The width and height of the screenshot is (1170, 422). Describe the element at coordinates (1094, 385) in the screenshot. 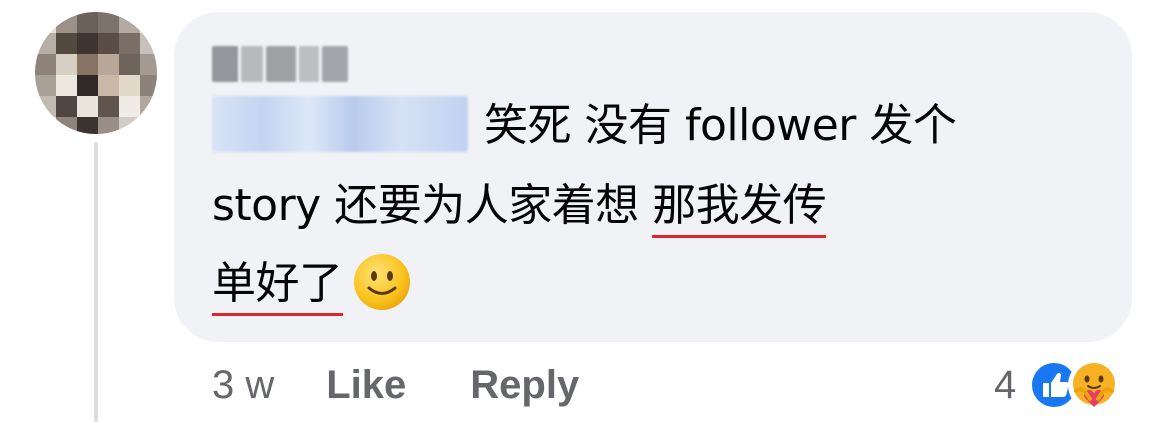

I see `care-reaction-icon` at that location.